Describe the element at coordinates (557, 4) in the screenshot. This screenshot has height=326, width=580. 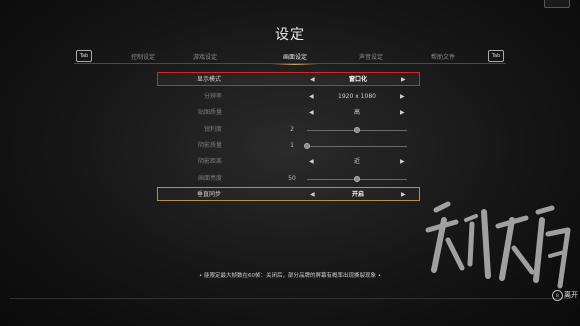
I see `corner-button` at that location.